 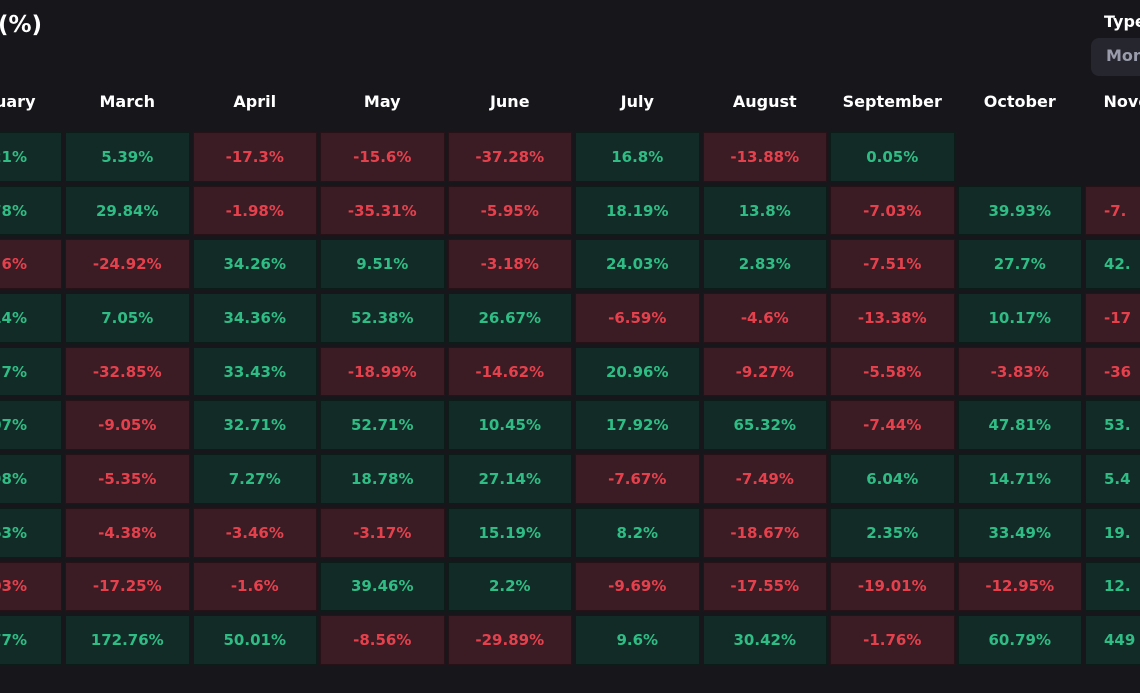 What do you see at coordinates (638, 373) in the screenshot?
I see `heatmap-cell: 20.96%` at bounding box center [638, 373].